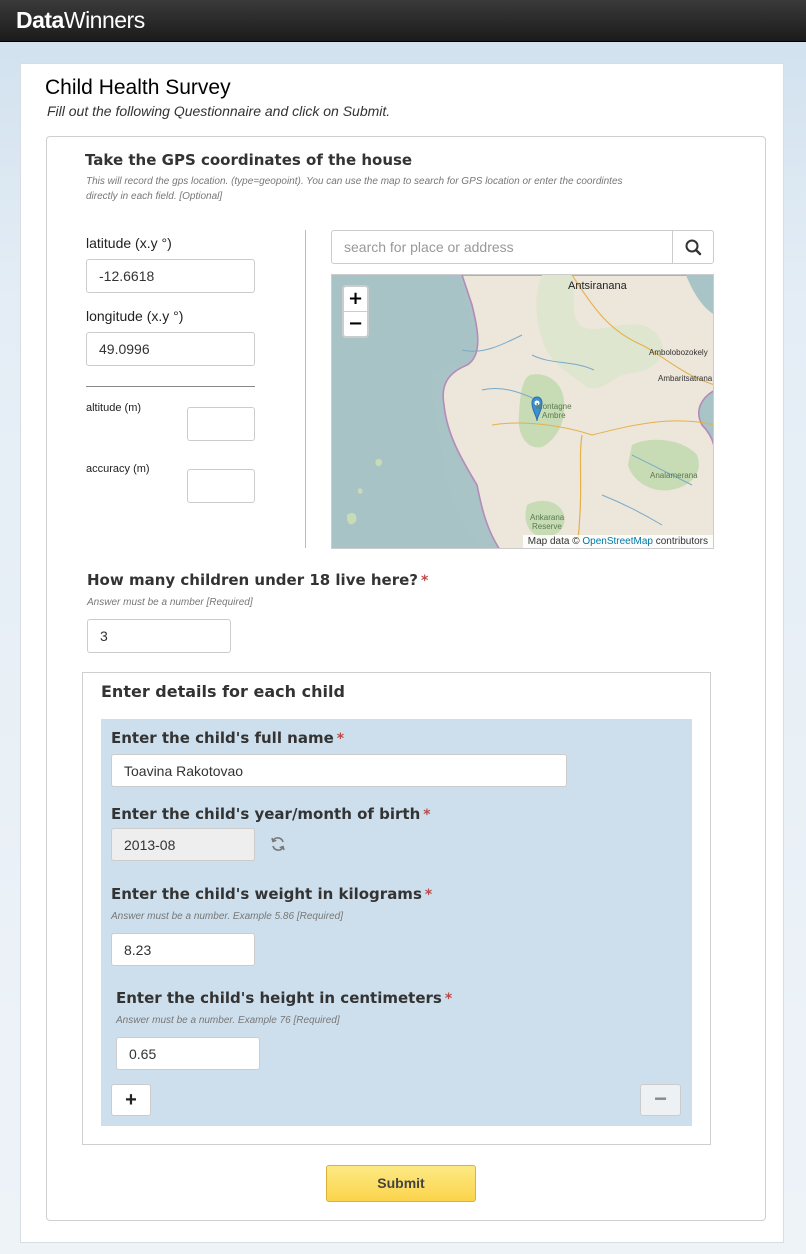 Image resolution: width=806 pixels, height=1254 pixels. What do you see at coordinates (597, 286) in the screenshot?
I see `map-label-antsiranana: Antsiranana` at bounding box center [597, 286].